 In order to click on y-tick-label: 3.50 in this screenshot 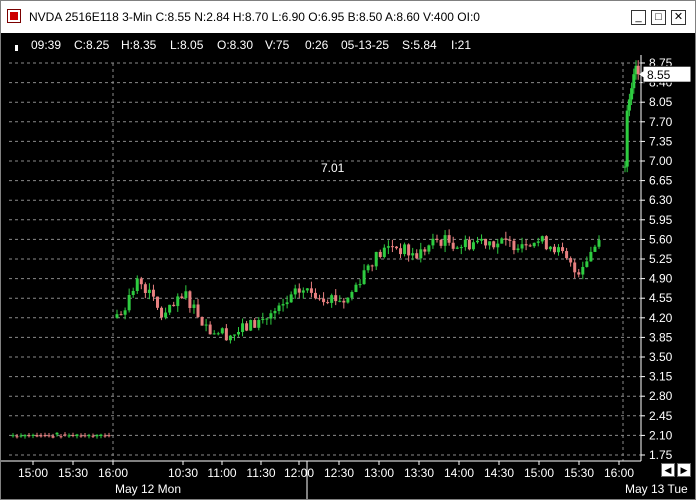, I will do `click(661, 357)`.